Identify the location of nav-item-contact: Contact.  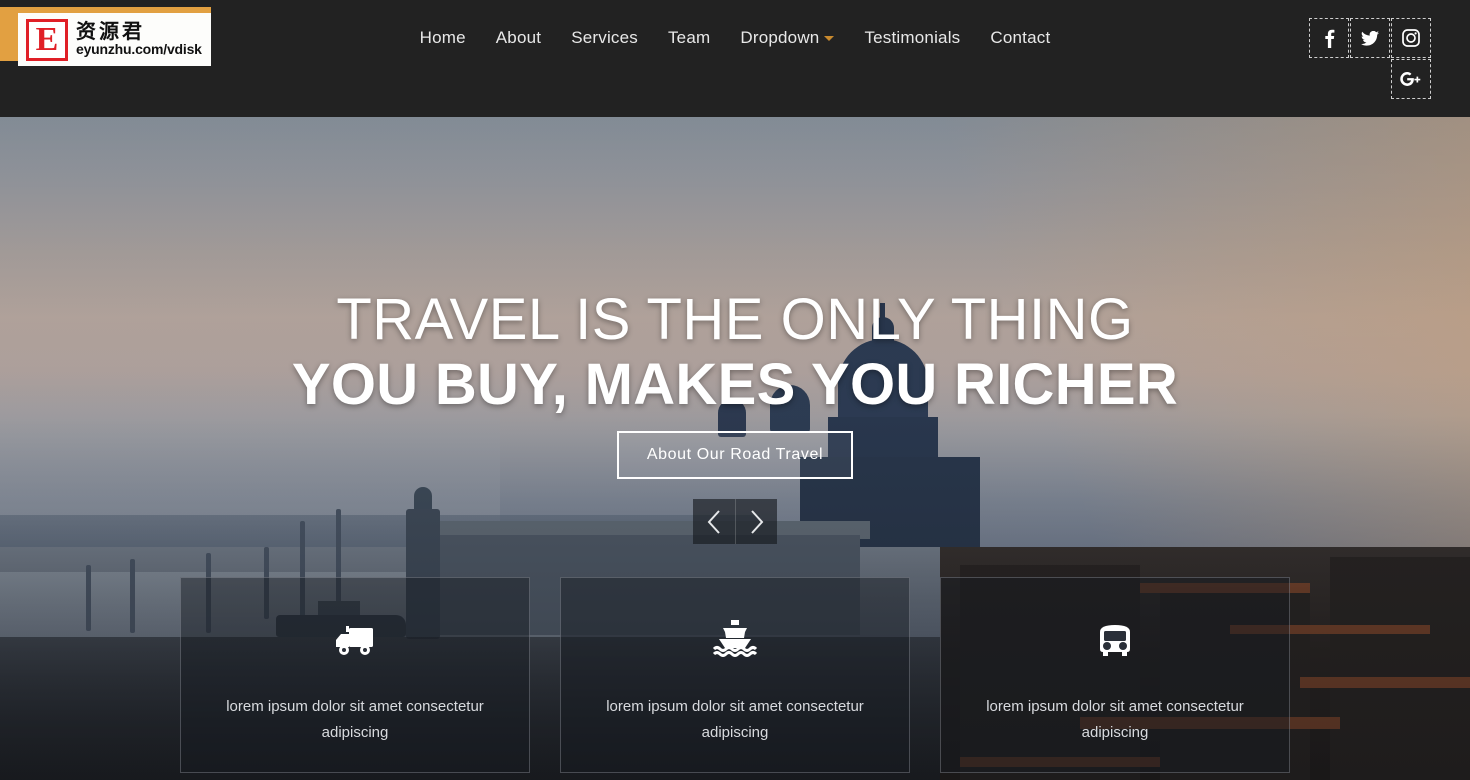
(1020, 38).